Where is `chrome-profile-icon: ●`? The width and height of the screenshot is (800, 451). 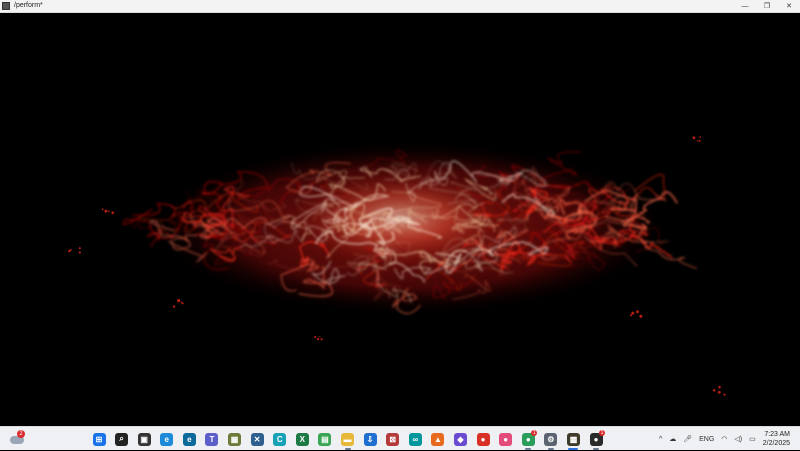 chrome-profile-icon: ● is located at coordinates (506, 439).